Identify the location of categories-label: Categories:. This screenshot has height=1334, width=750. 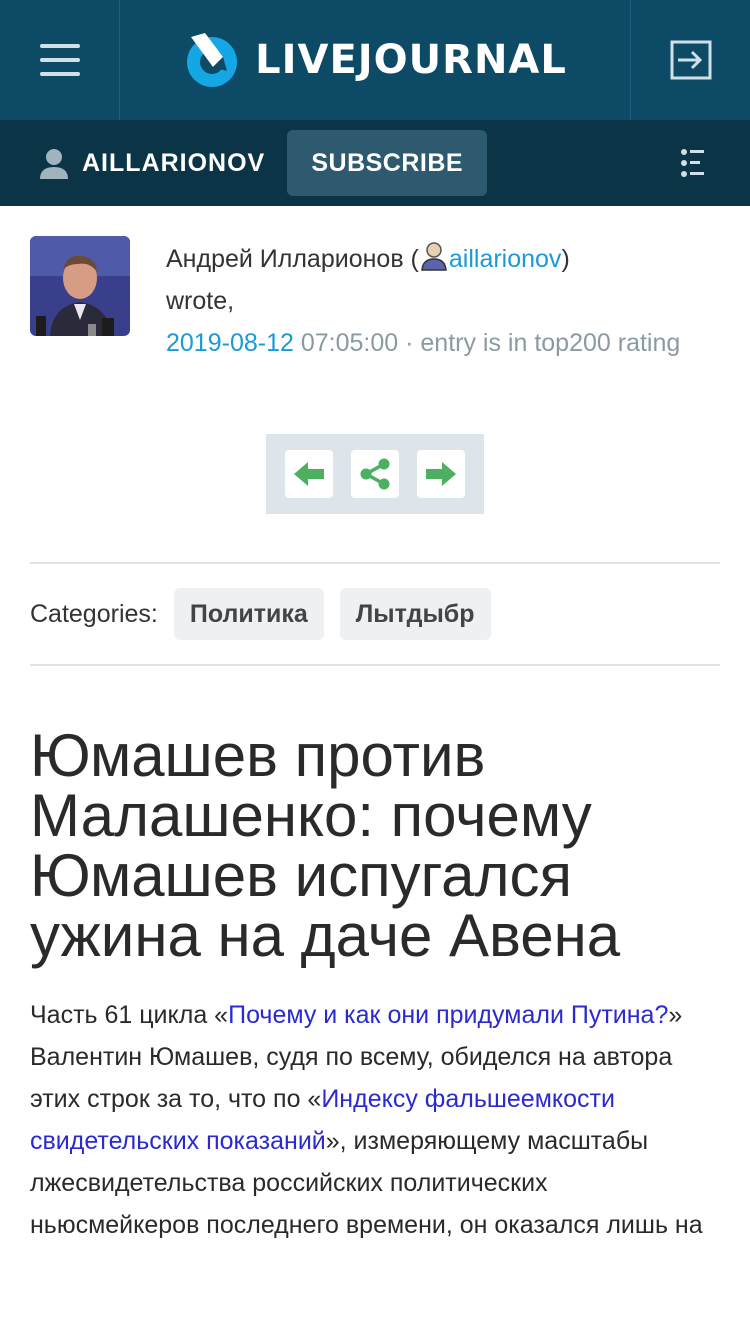
(94, 613).